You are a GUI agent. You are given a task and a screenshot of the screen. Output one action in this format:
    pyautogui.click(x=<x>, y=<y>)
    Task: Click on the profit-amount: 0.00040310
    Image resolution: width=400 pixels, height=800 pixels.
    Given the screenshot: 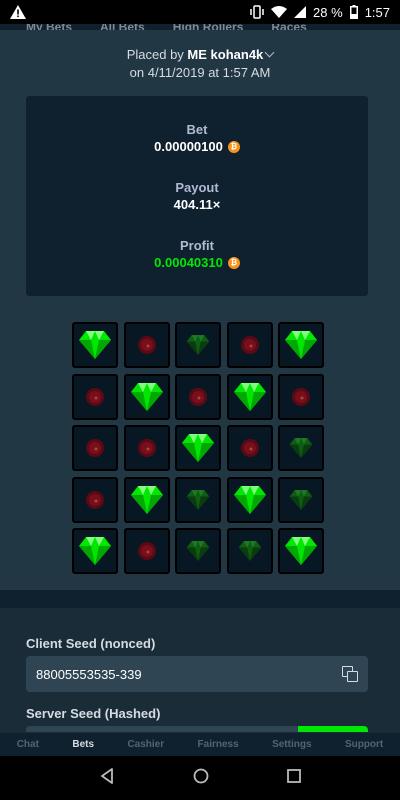 What is the action you would take?
    pyautogui.click(x=188, y=262)
    